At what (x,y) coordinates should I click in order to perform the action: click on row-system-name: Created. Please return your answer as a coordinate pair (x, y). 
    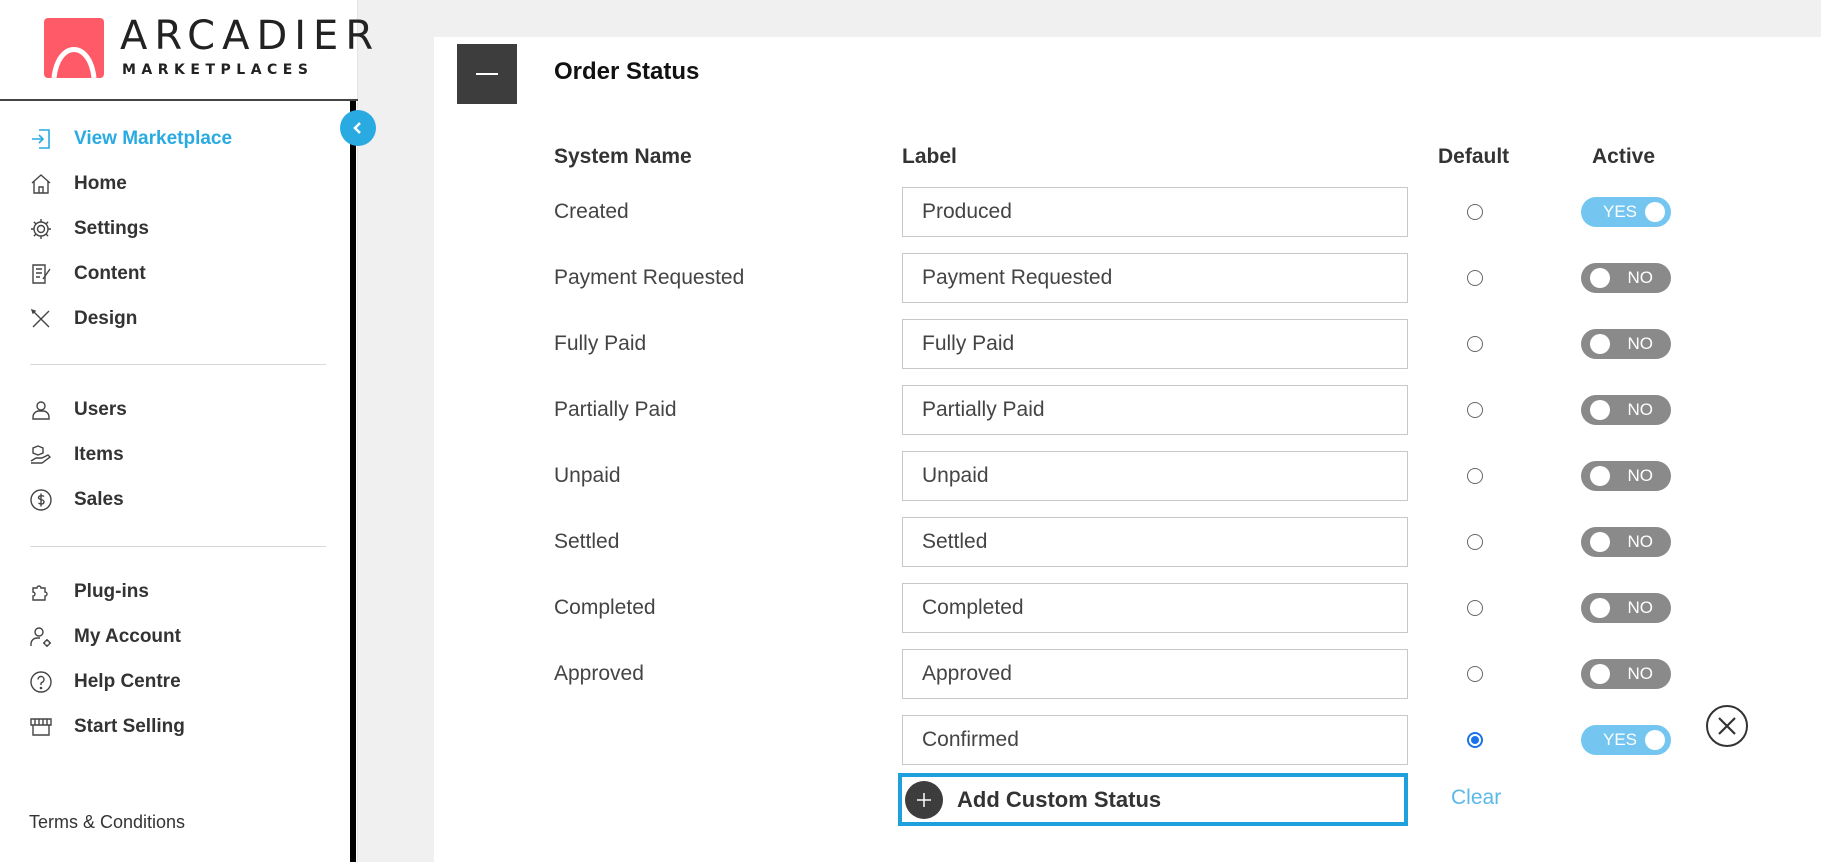
    Looking at the image, I should click on (591, 211).